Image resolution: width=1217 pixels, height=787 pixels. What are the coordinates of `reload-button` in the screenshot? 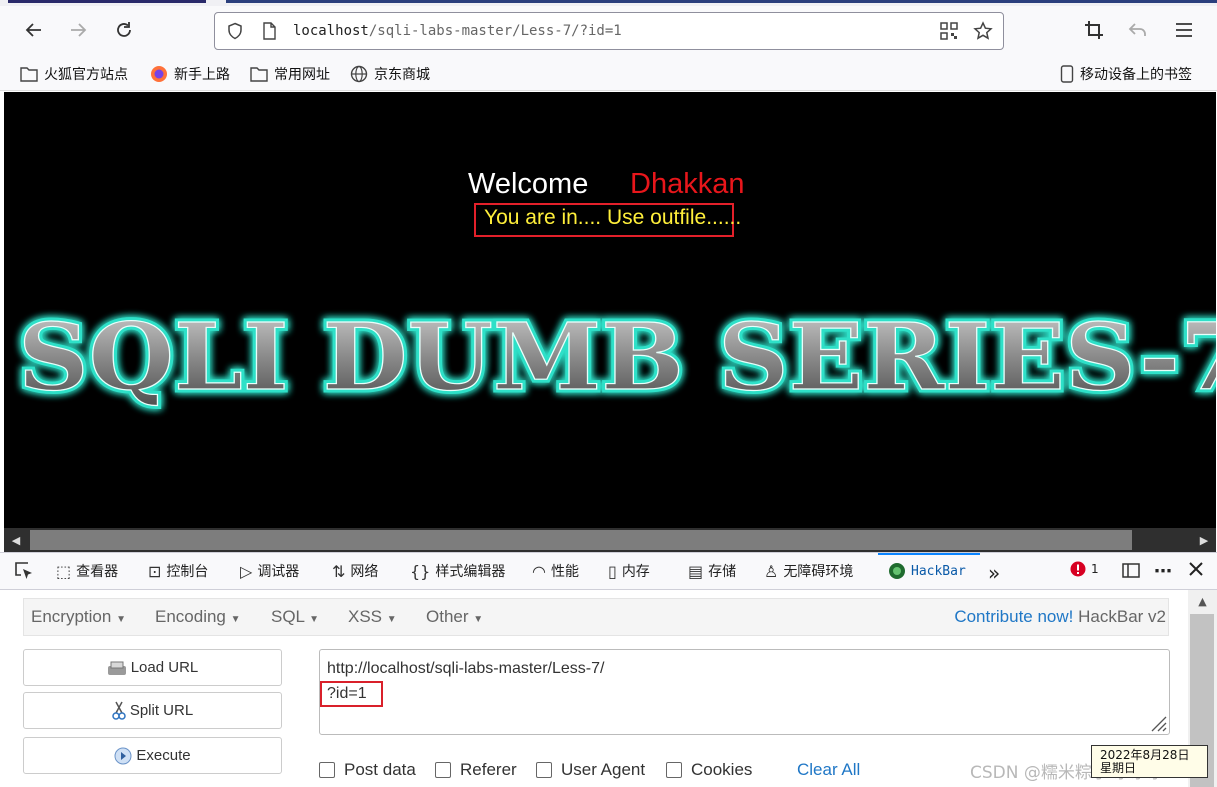 It's located at (124, 30).